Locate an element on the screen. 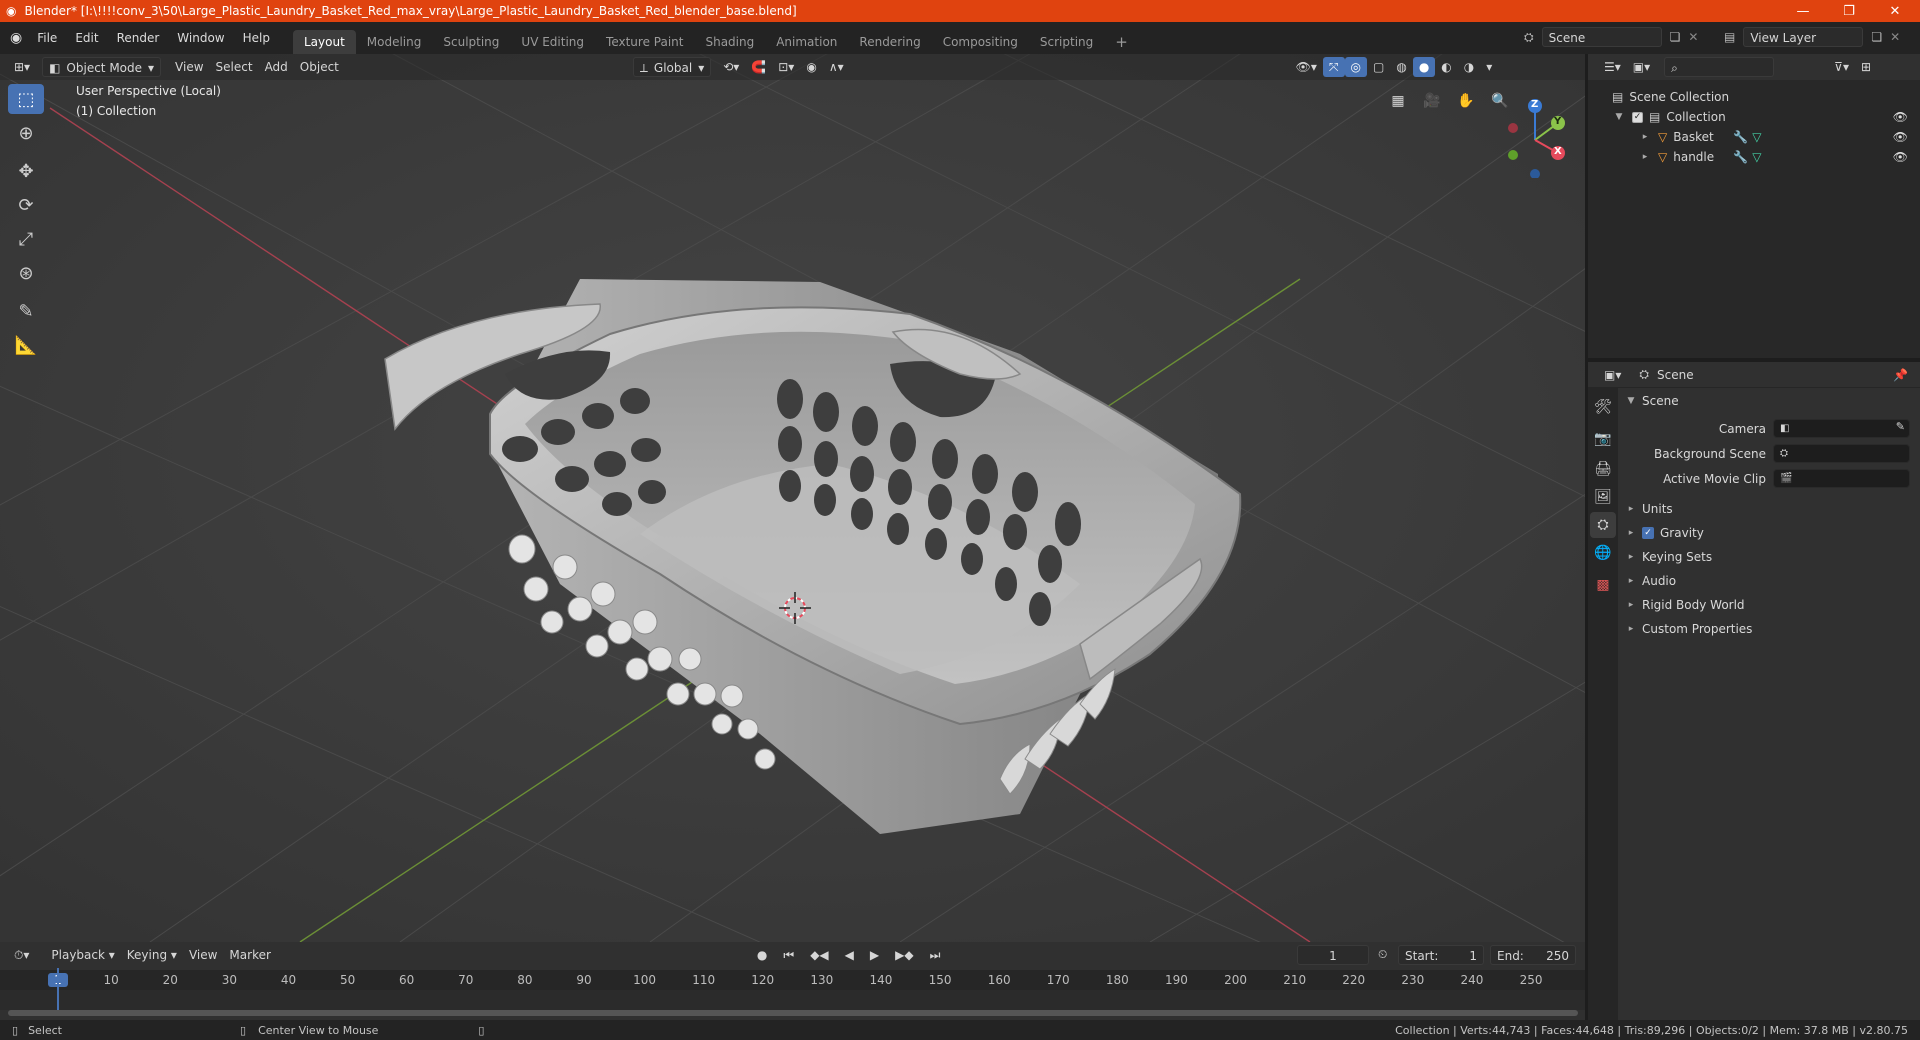 This screenshot has width=1920, height=1040. keying-sets-panel-header: ▸ Keying Sets is located at coordinates (1769, 557).